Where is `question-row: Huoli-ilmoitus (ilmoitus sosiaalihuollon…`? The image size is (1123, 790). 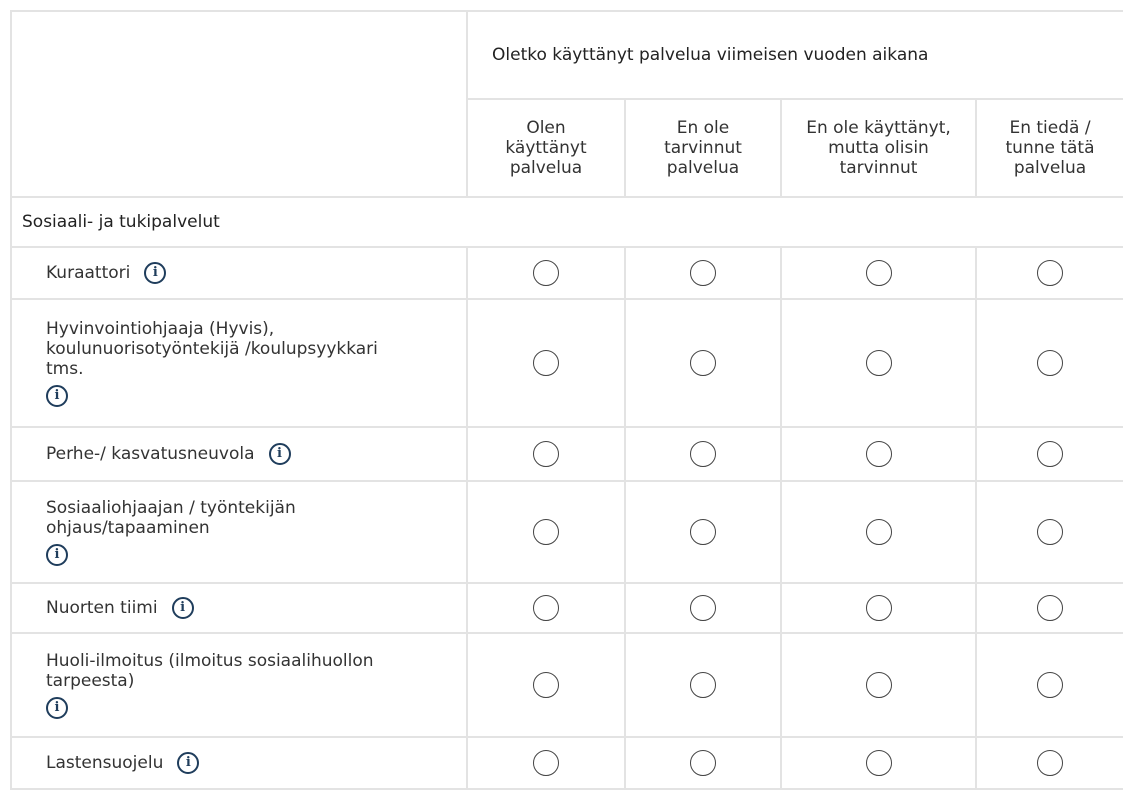
question-row: Huoli-ilmoitus (ilmoitus sosiaalihuollon… is located at coordinates (566, 685).